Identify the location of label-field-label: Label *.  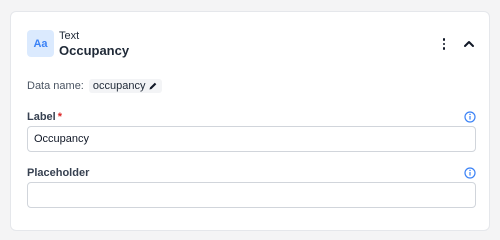
(44, 117).